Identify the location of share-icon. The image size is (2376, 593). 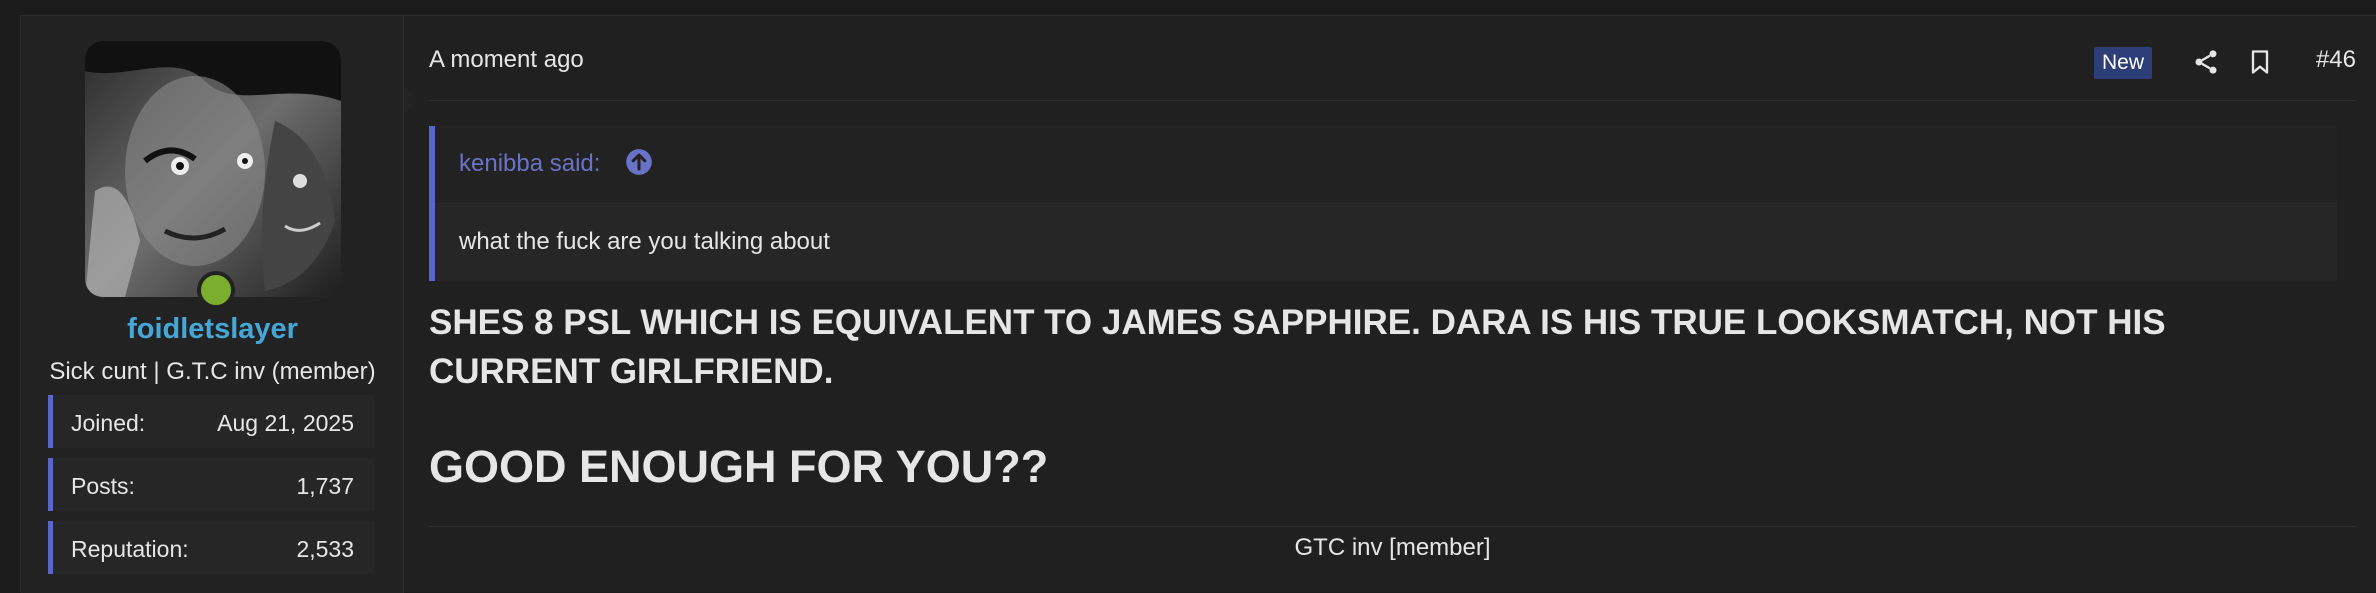
(2206, 62).